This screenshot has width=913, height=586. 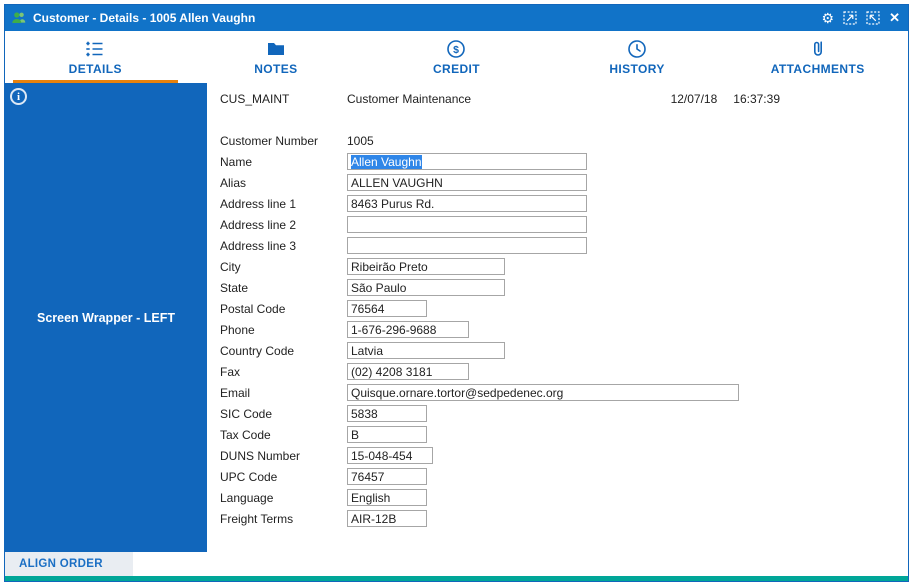 What do you see at coordinates (564, 371) in the screenshot?
I see `fax-row: Fax` at bounding box center [564, 371].